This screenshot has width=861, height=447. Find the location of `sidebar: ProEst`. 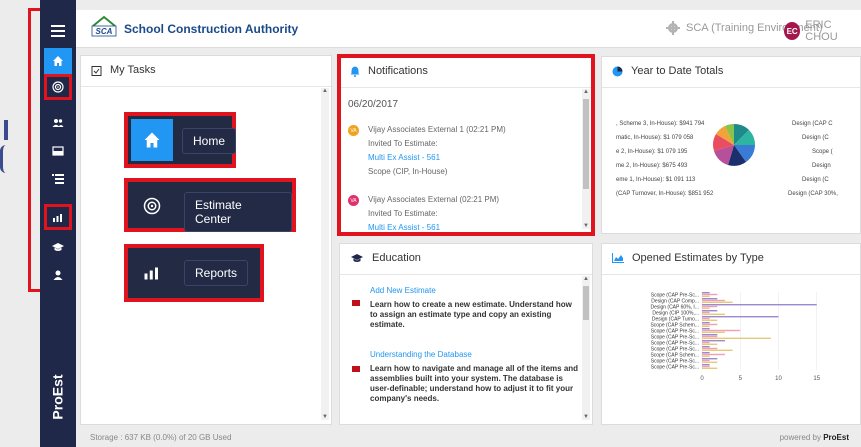

sidebar: ProEst is located at coordinates (58, 223).